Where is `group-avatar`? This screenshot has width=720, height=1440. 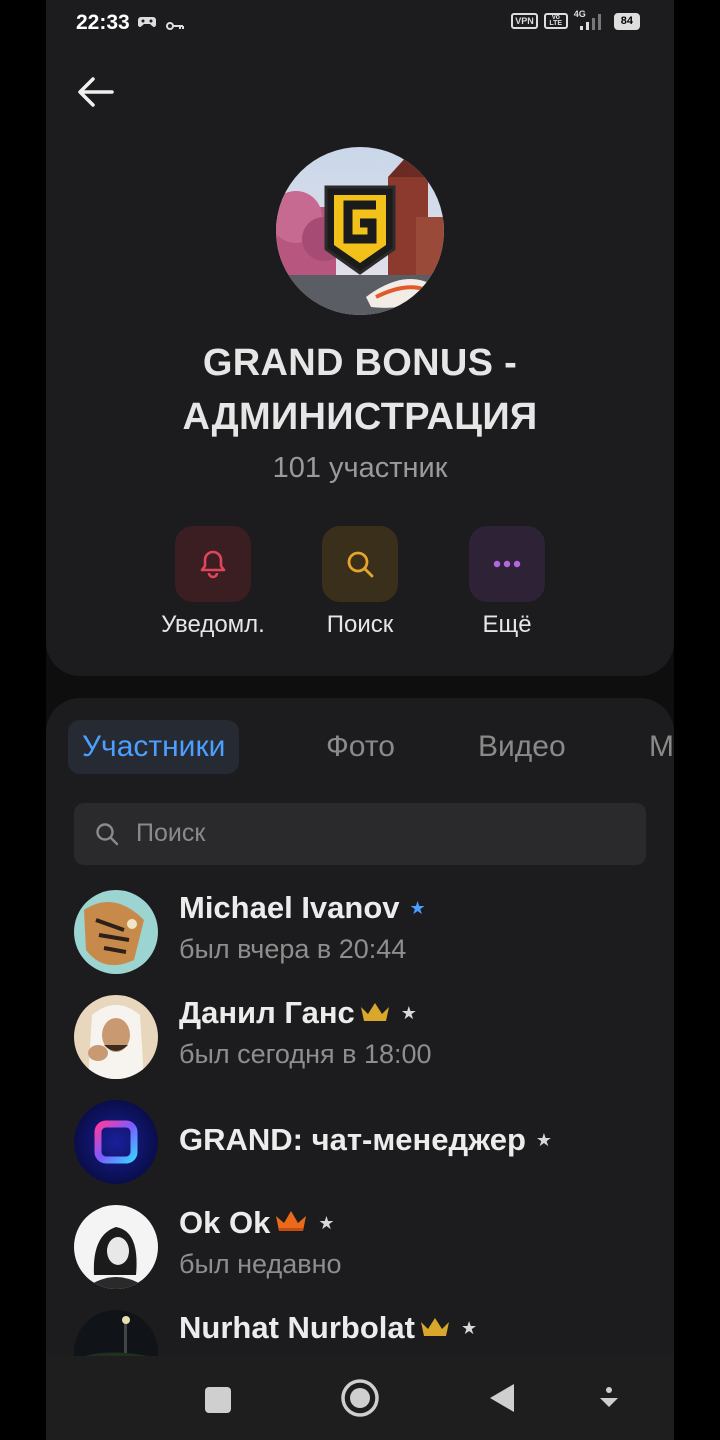
group-avatar is located at coordinates (360, 231).